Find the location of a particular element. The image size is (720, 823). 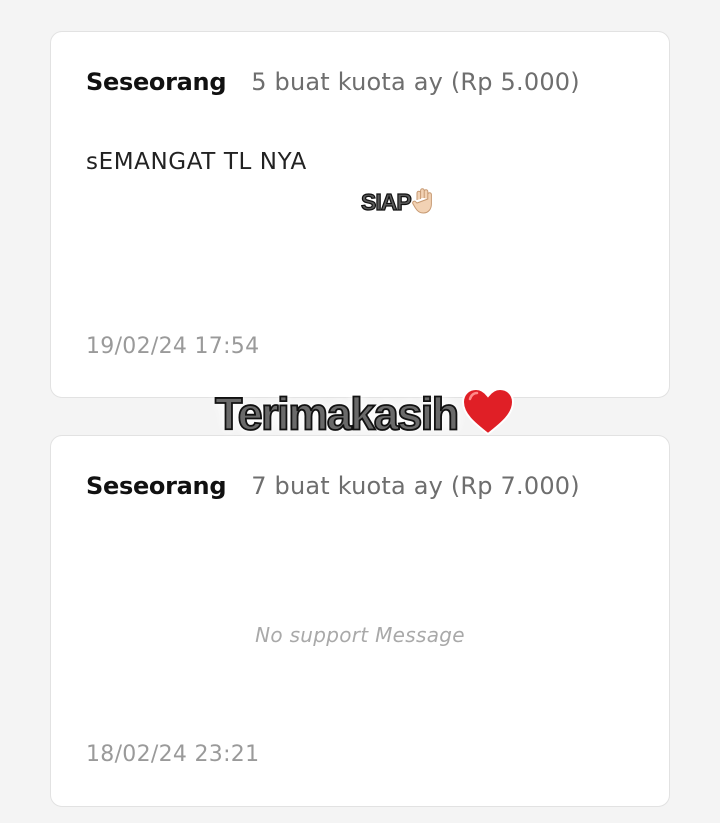

support-description: 7 buat kuota ay (Rp 7.000) is located at coordinates (415, 486).